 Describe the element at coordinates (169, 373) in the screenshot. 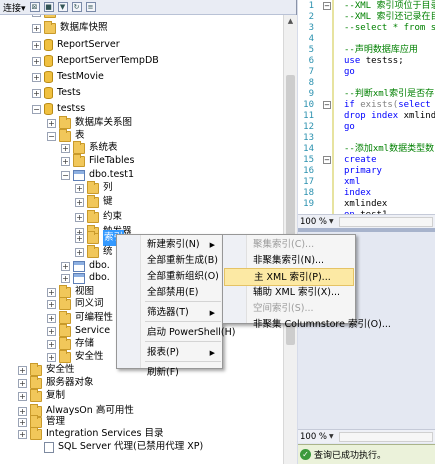

I see `menu-item: 刷新(F)` at that location.